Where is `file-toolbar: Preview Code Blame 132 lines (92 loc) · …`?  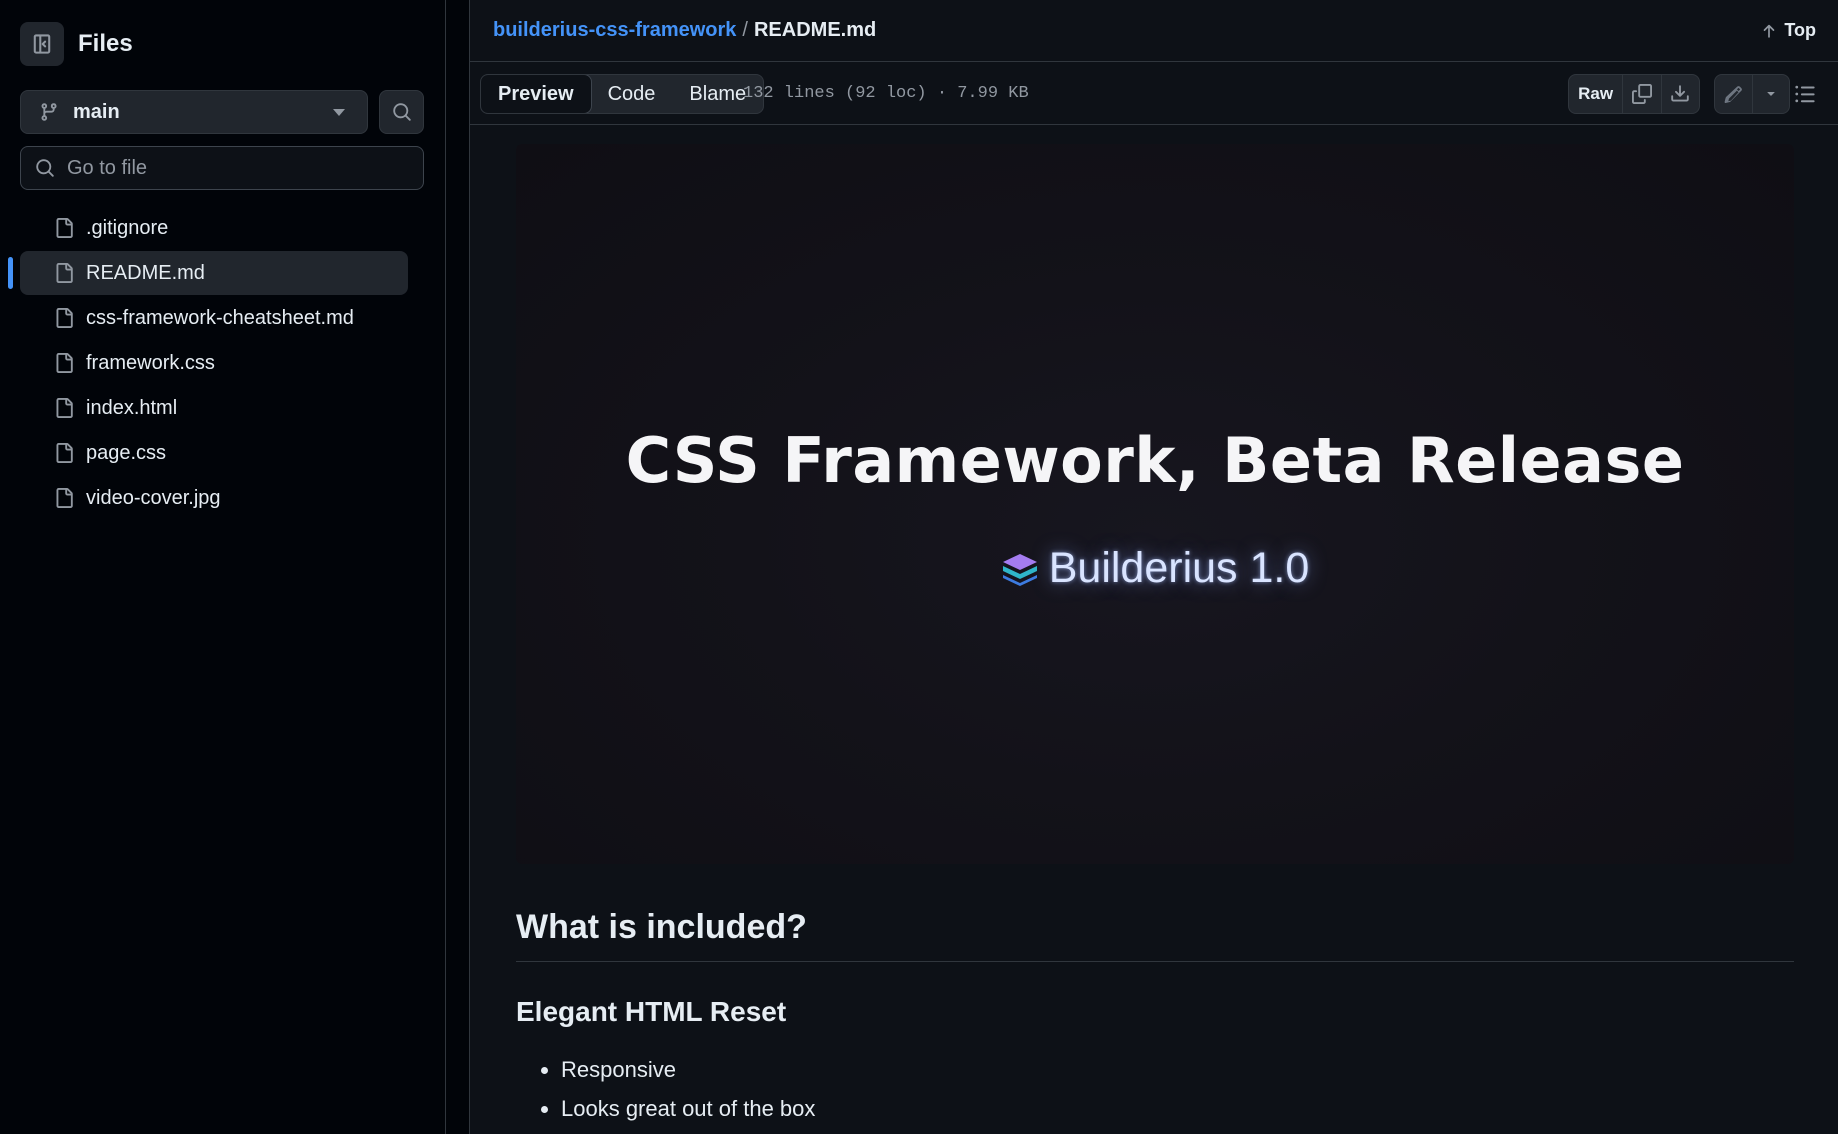
file-toolbar: Preview Code Blame 132 lines (92 loc) · … is located at coordinates (1154, 93).